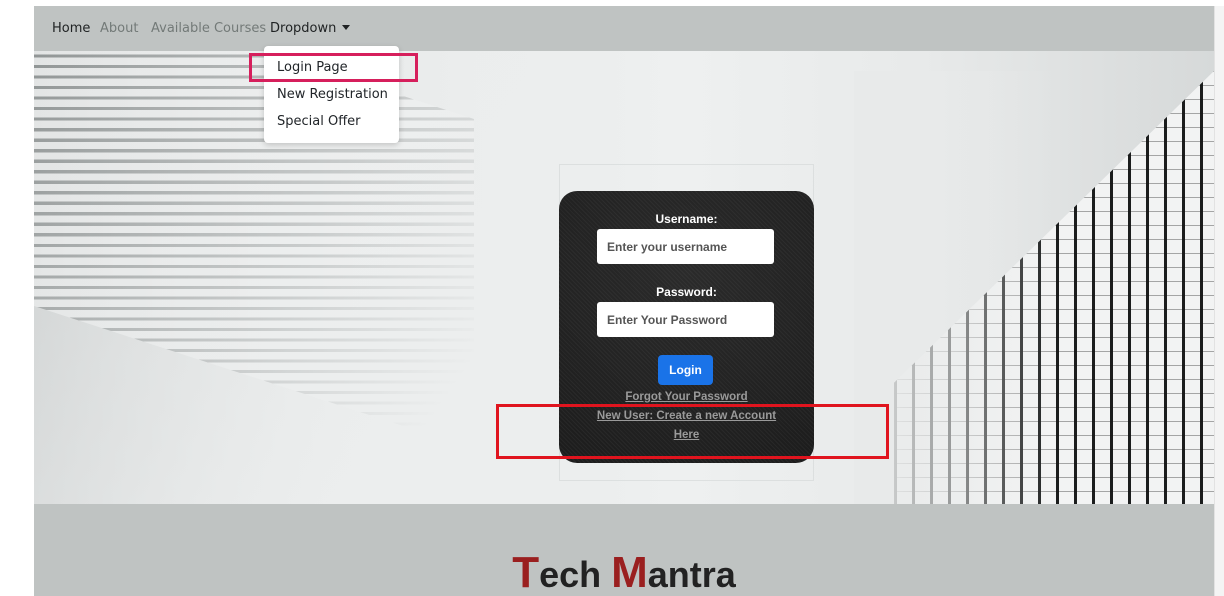 The height and width of the screenshot is (596, 1224). What do you see at coordinates (333, 67) in the screenshot?
I see `highlight-box-login-page` at bounding box center [333, 67].